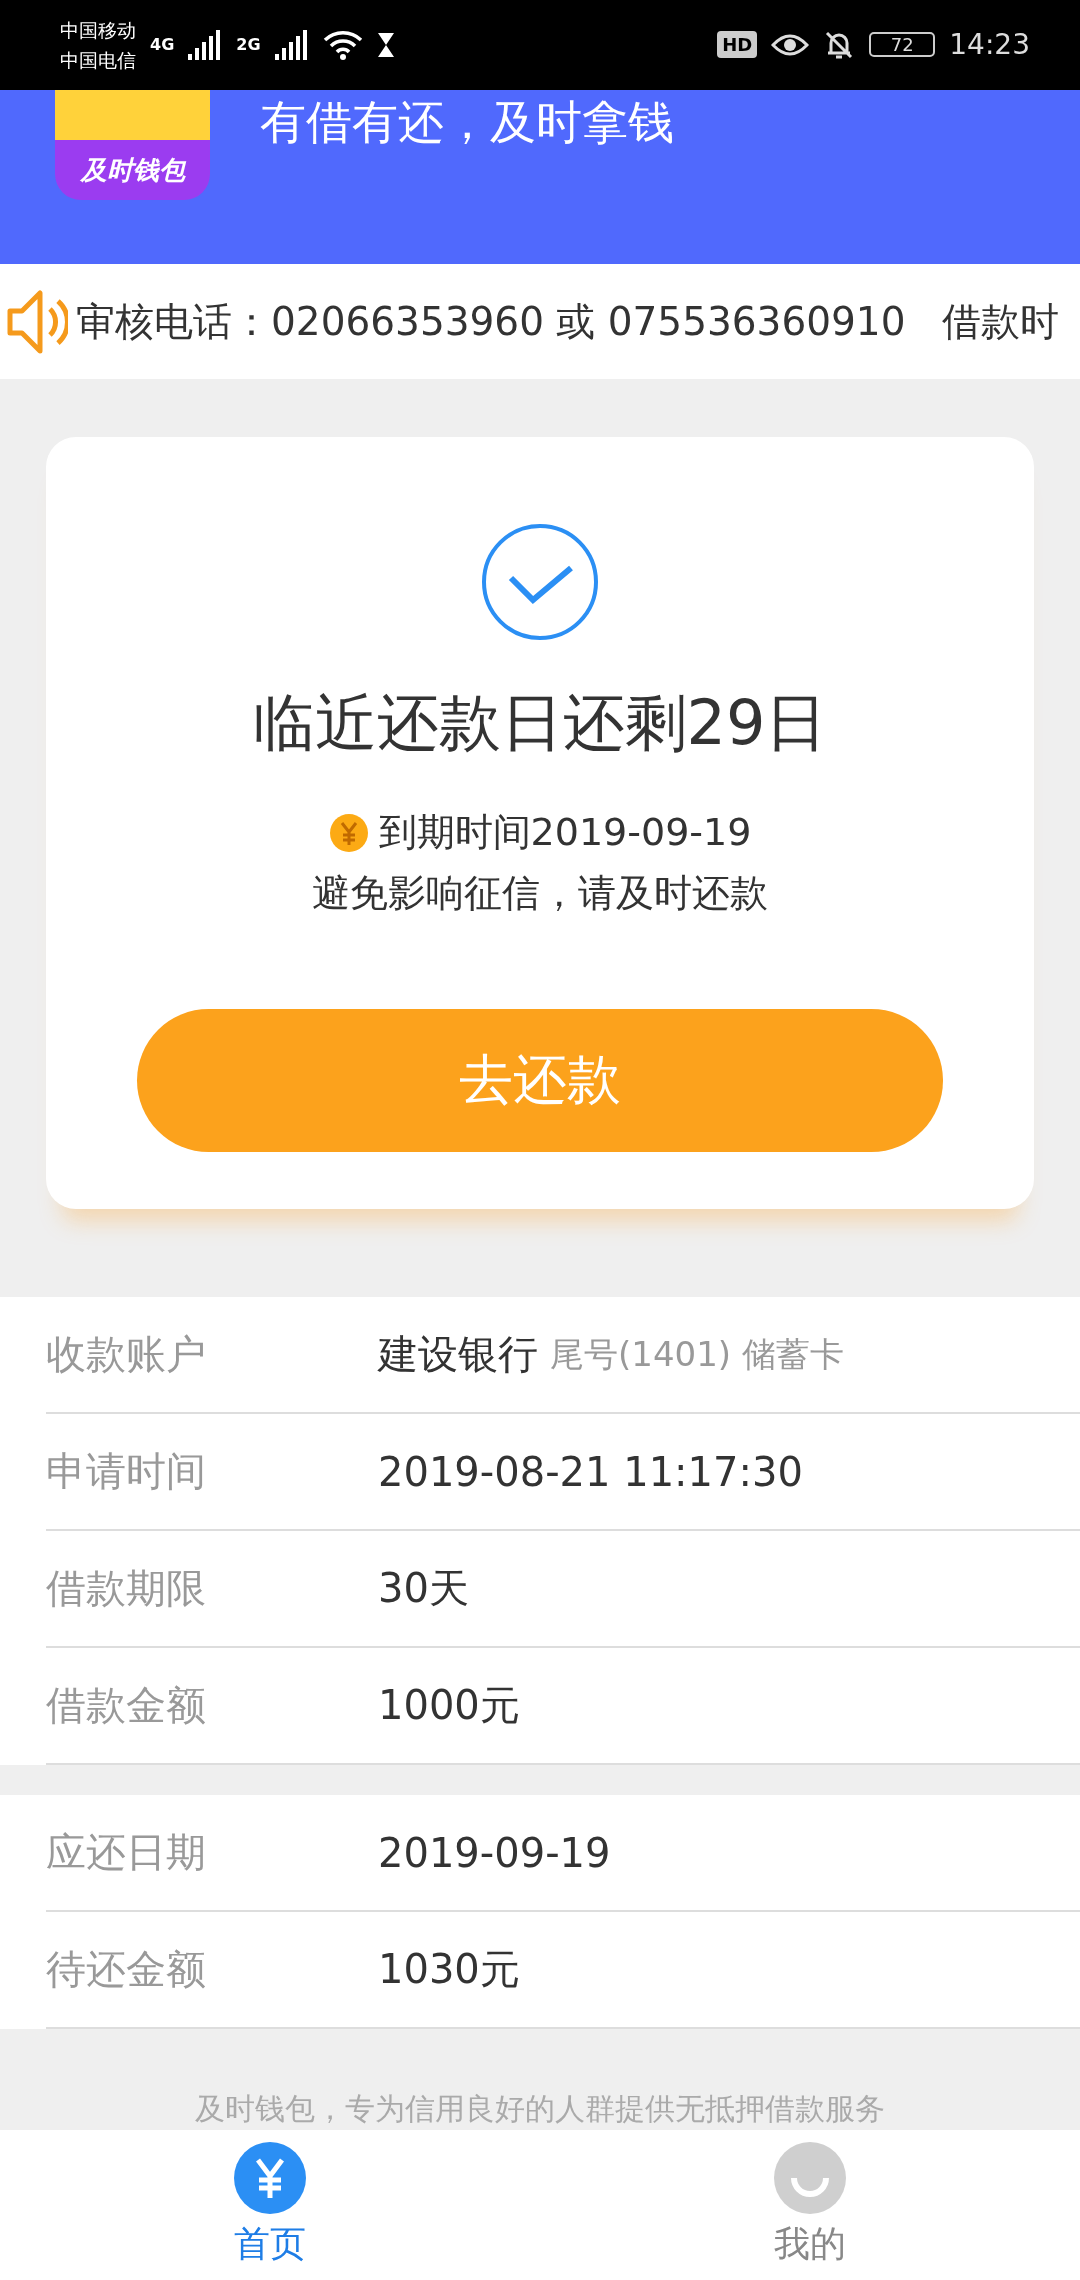 The width and height of the screenshot is (1080, 2280). Describe the element at coordinates (98, 30) in the screenshot. I see `carrier-name: 中国移动` at that location.